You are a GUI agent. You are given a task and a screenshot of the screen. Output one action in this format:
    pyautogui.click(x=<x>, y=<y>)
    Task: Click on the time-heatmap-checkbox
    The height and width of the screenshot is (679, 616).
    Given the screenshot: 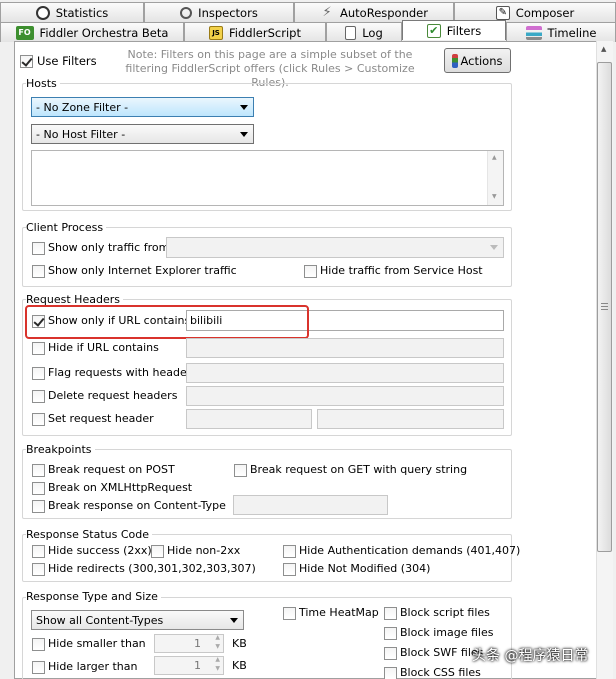 What is the action you would take?
    pyautogui.click(x=289, y=613)
    